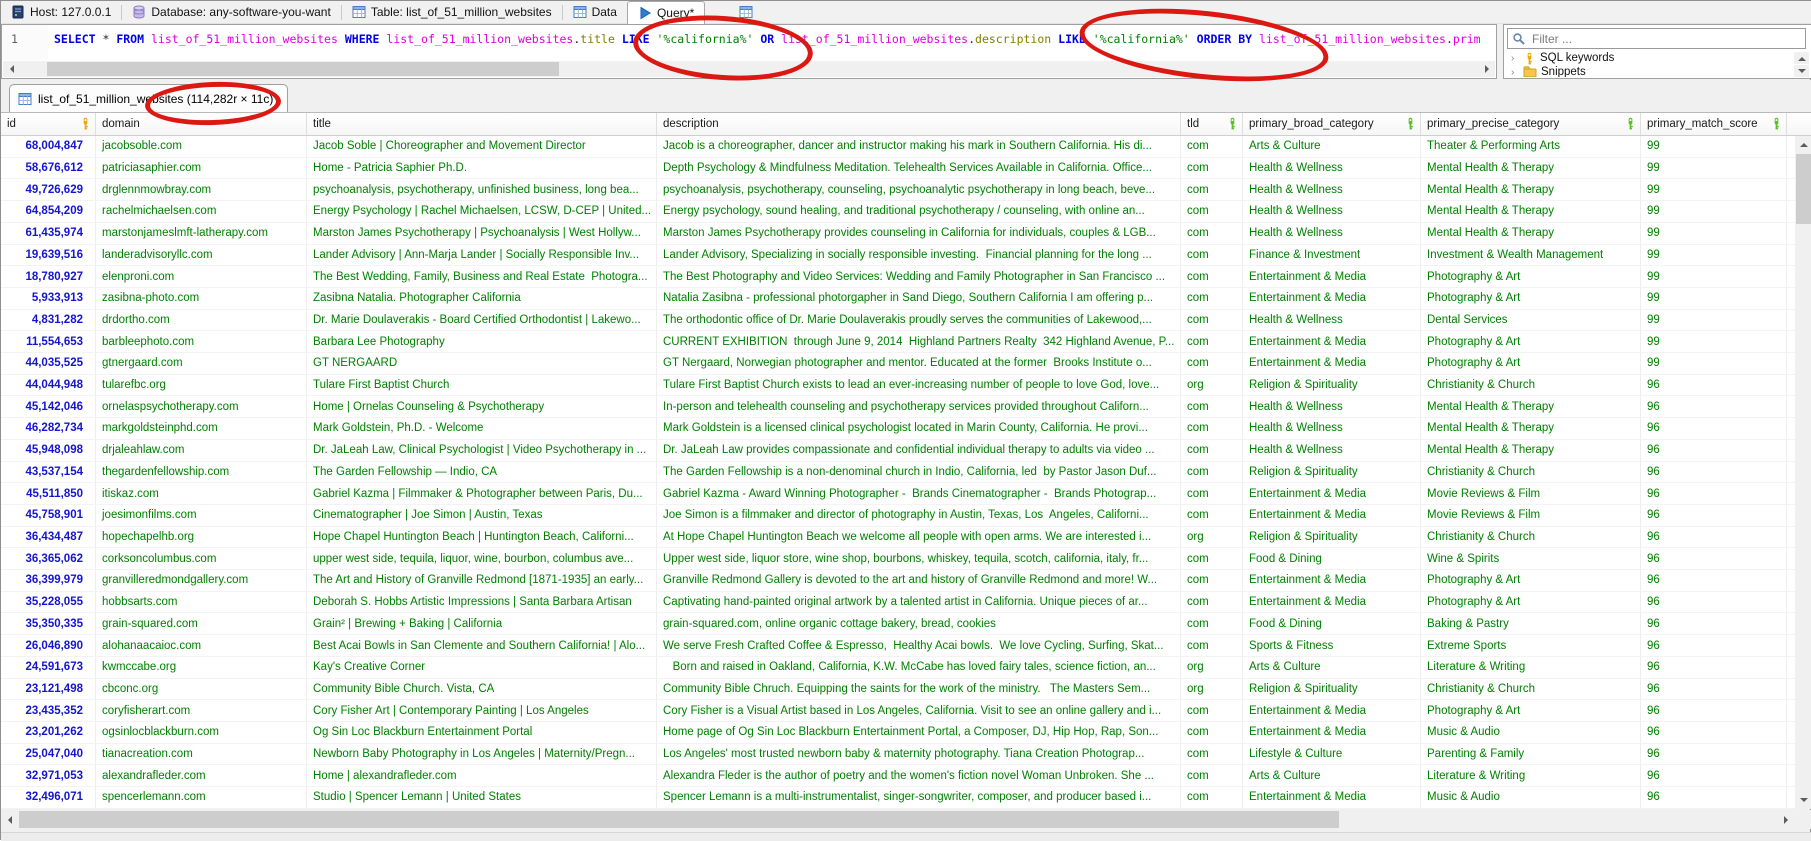  What do you see at coordinates (1803, 144) in the screenshot?
I see `grid-scroll-up-button` at bounding box center [1803, 144].